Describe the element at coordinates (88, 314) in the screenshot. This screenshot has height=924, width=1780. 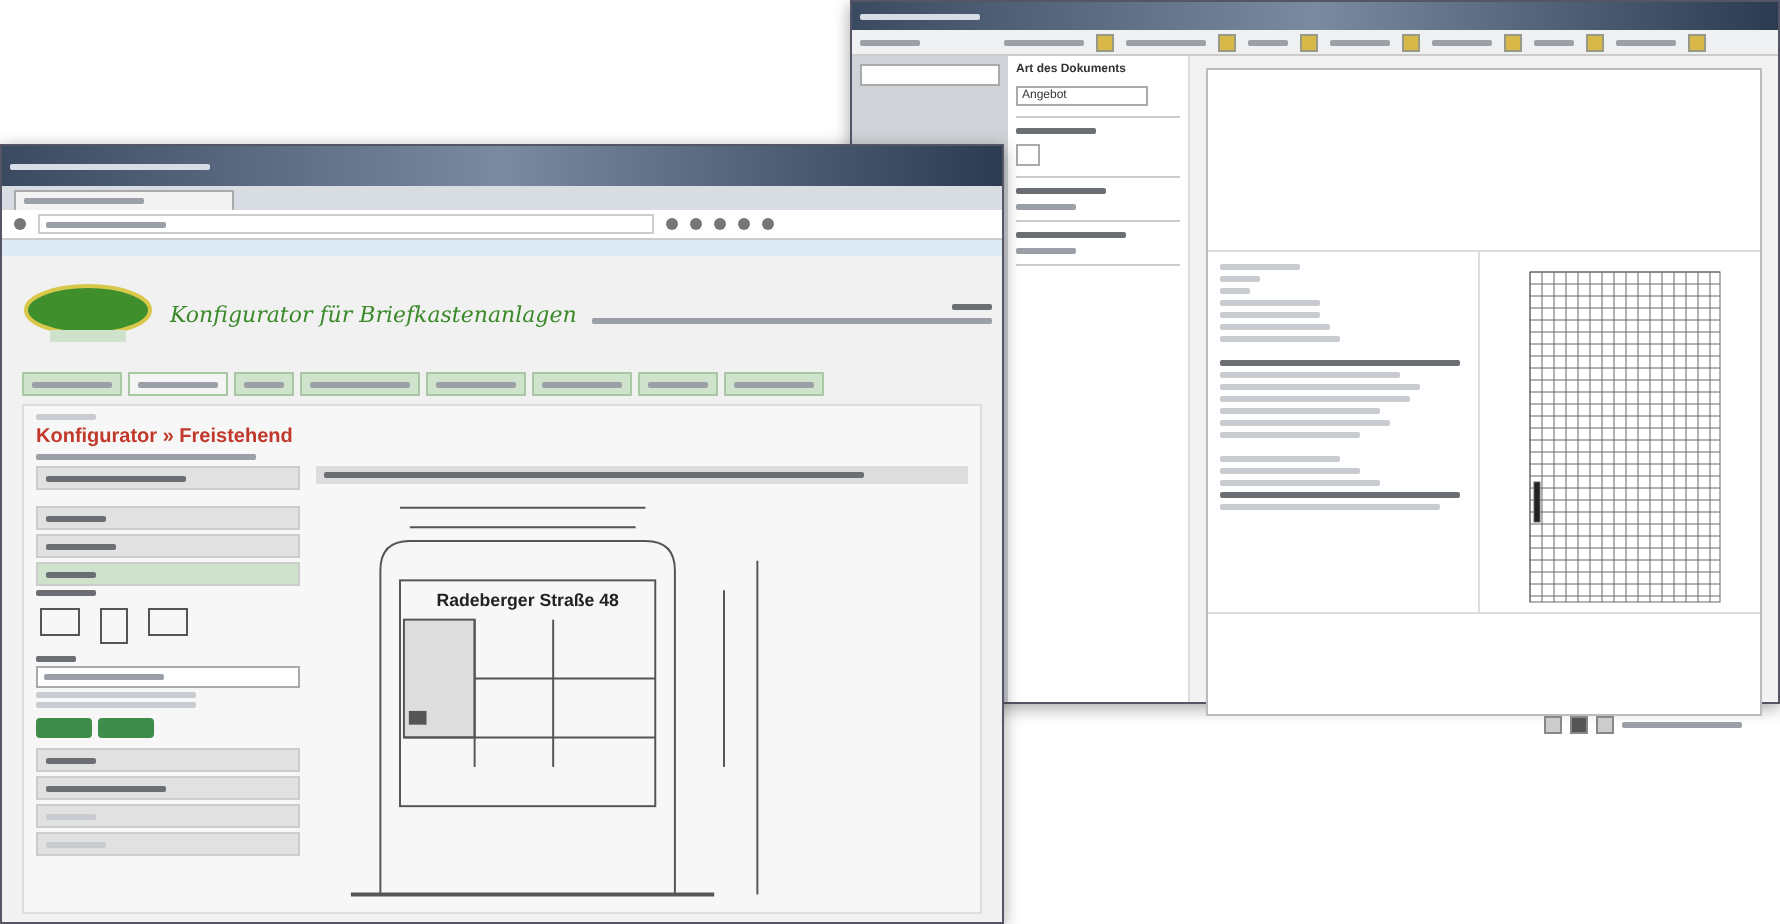
I see `logo-icon` at that location.